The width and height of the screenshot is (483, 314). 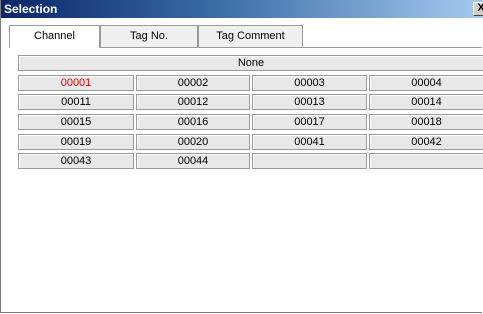 I want to click on channel-button-00019: 00019, so click(x=76, y=142).